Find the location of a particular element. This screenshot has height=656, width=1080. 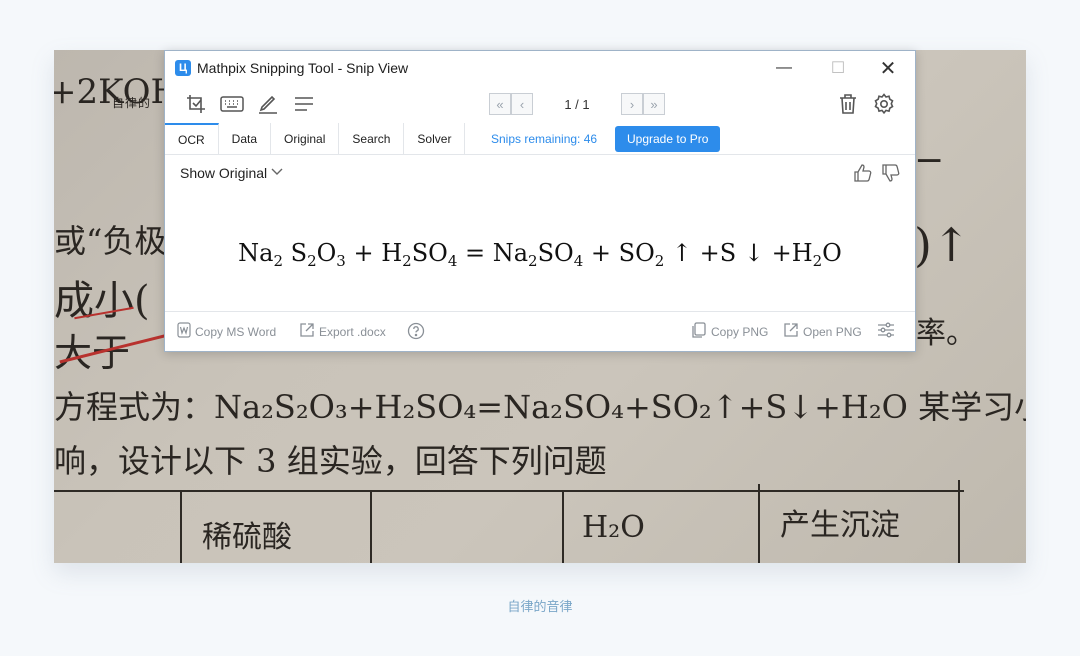

keyboard-icon is located at coordinates (232, 104).